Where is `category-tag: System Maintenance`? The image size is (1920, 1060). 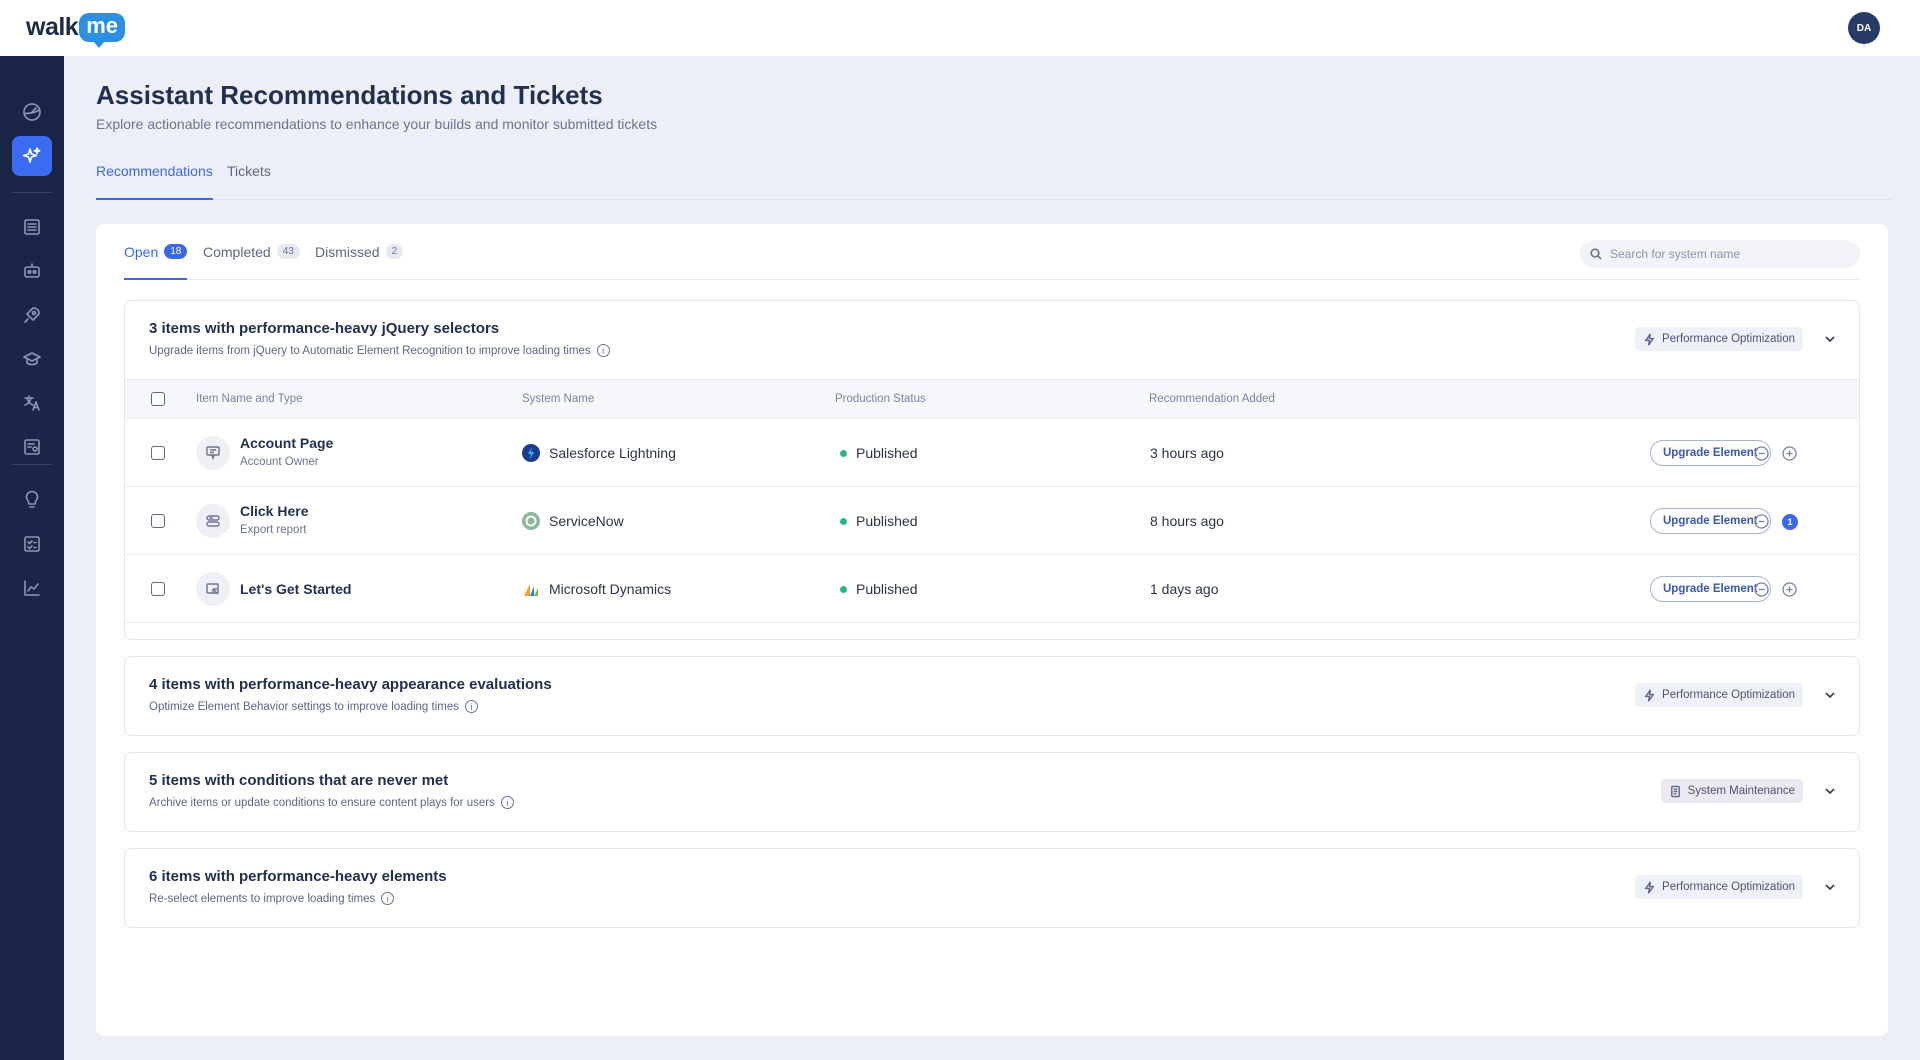
category-tag: System Maintenance is located at coordinates (1731, 791).